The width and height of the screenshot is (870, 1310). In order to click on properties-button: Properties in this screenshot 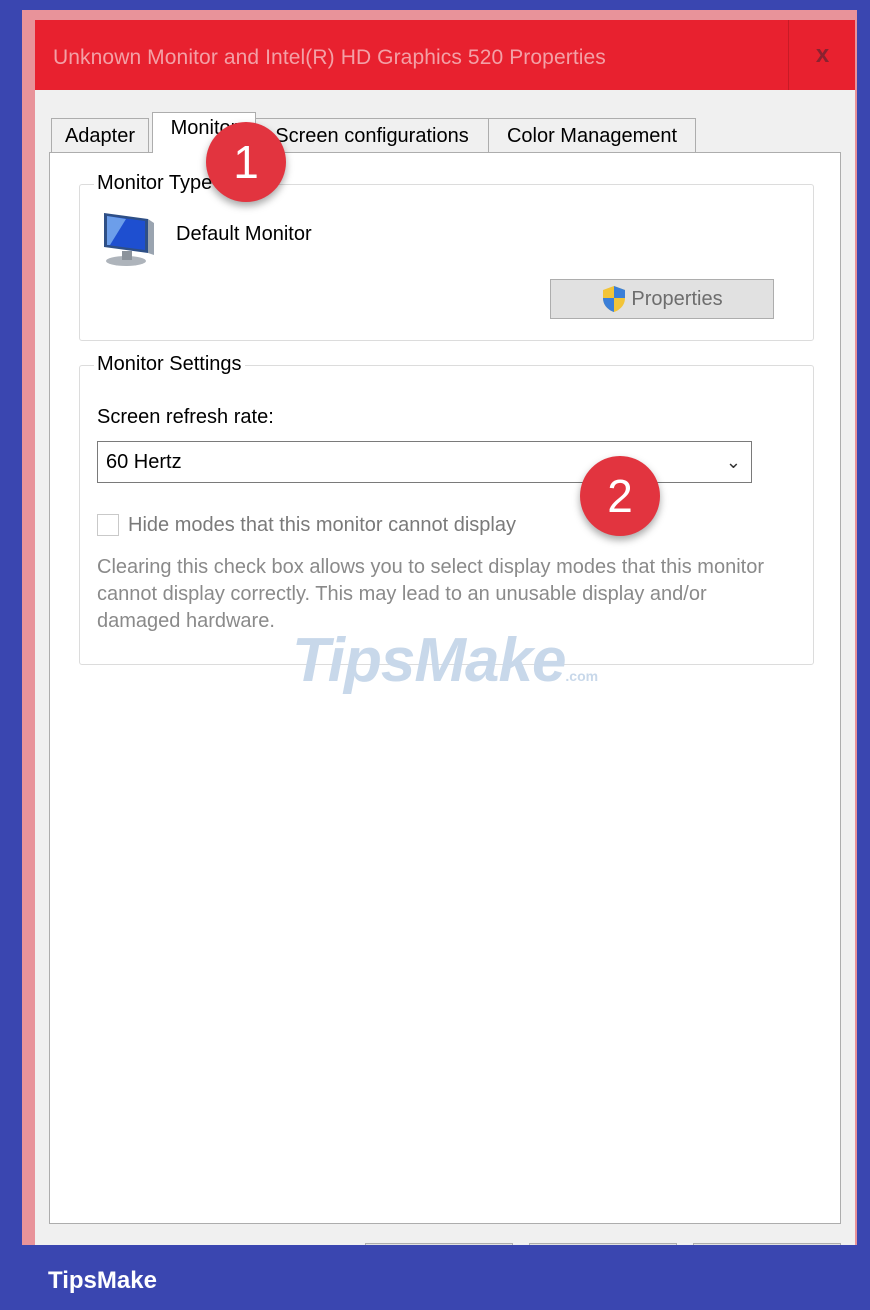, I will do `click(662, 299)`.